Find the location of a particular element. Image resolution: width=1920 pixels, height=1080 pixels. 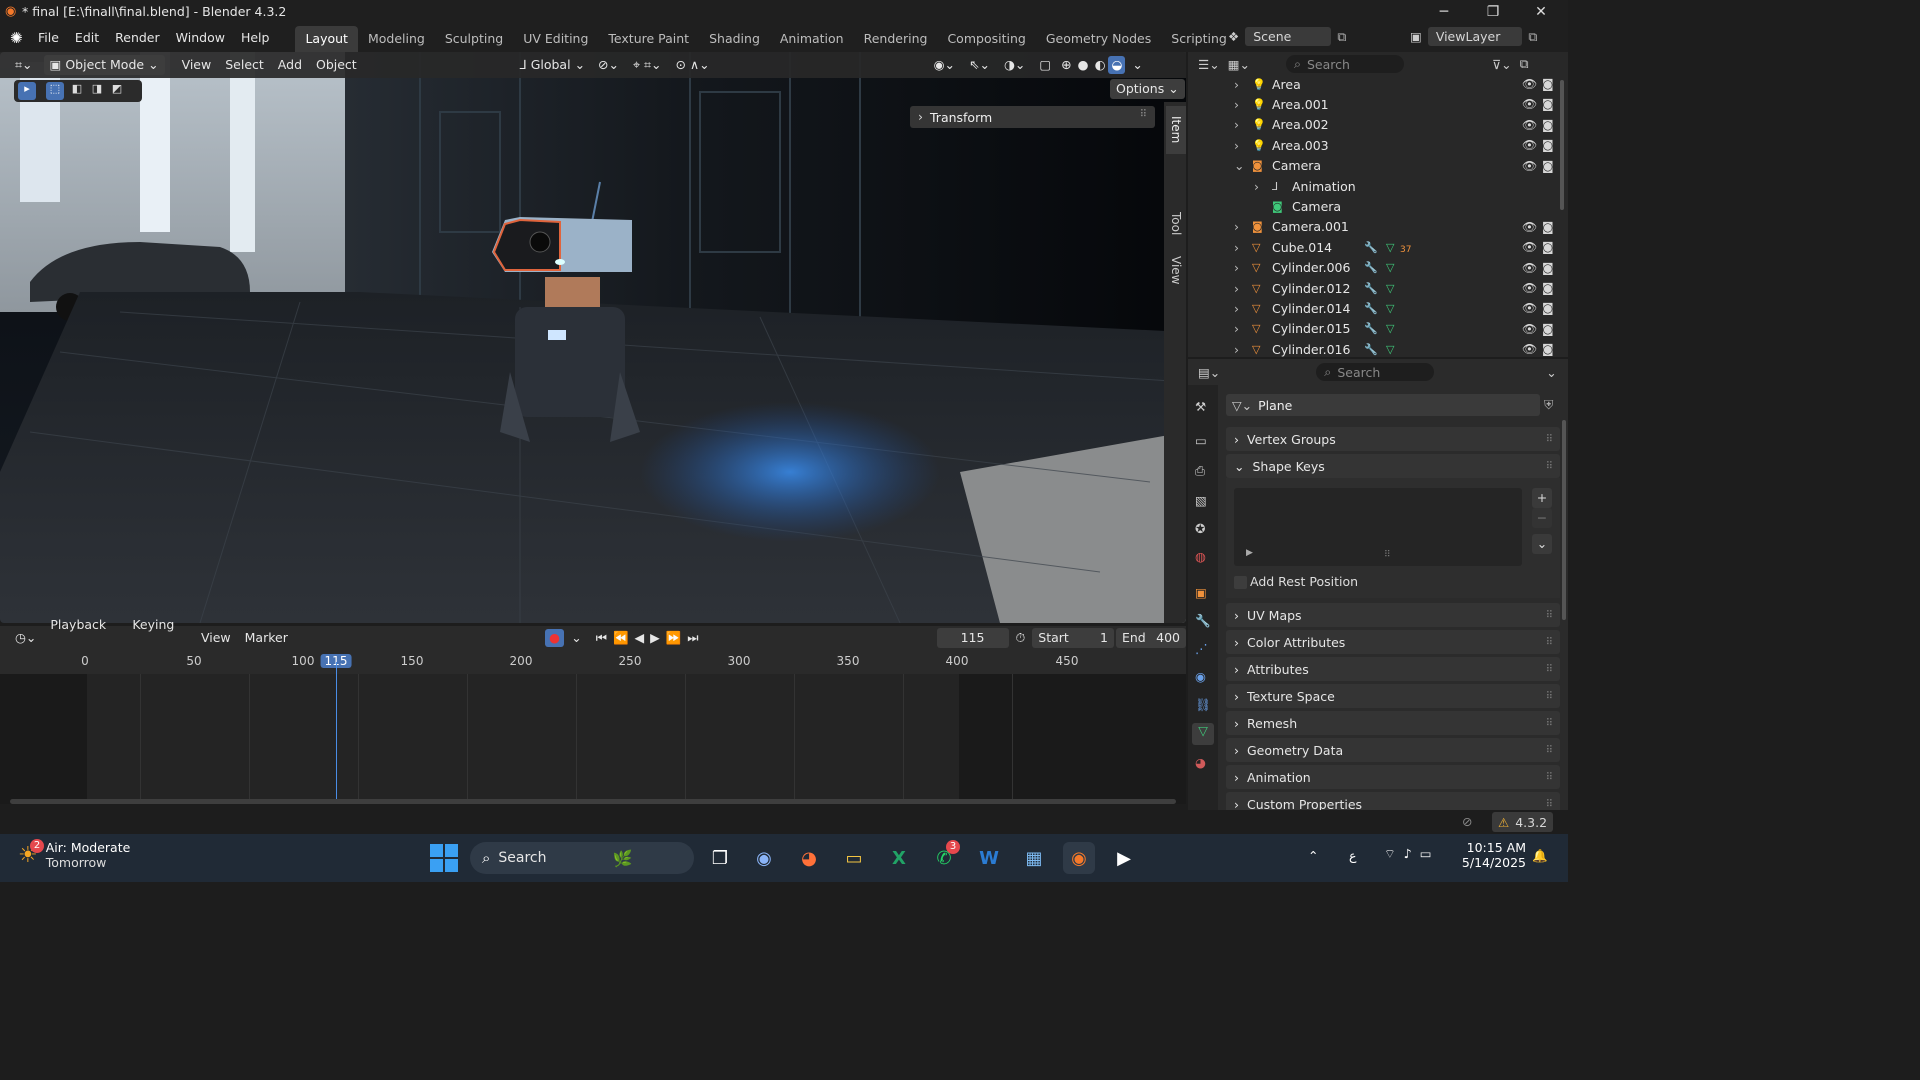

preview-range-icon: ⏱ is located at coordinates (1021, 638).